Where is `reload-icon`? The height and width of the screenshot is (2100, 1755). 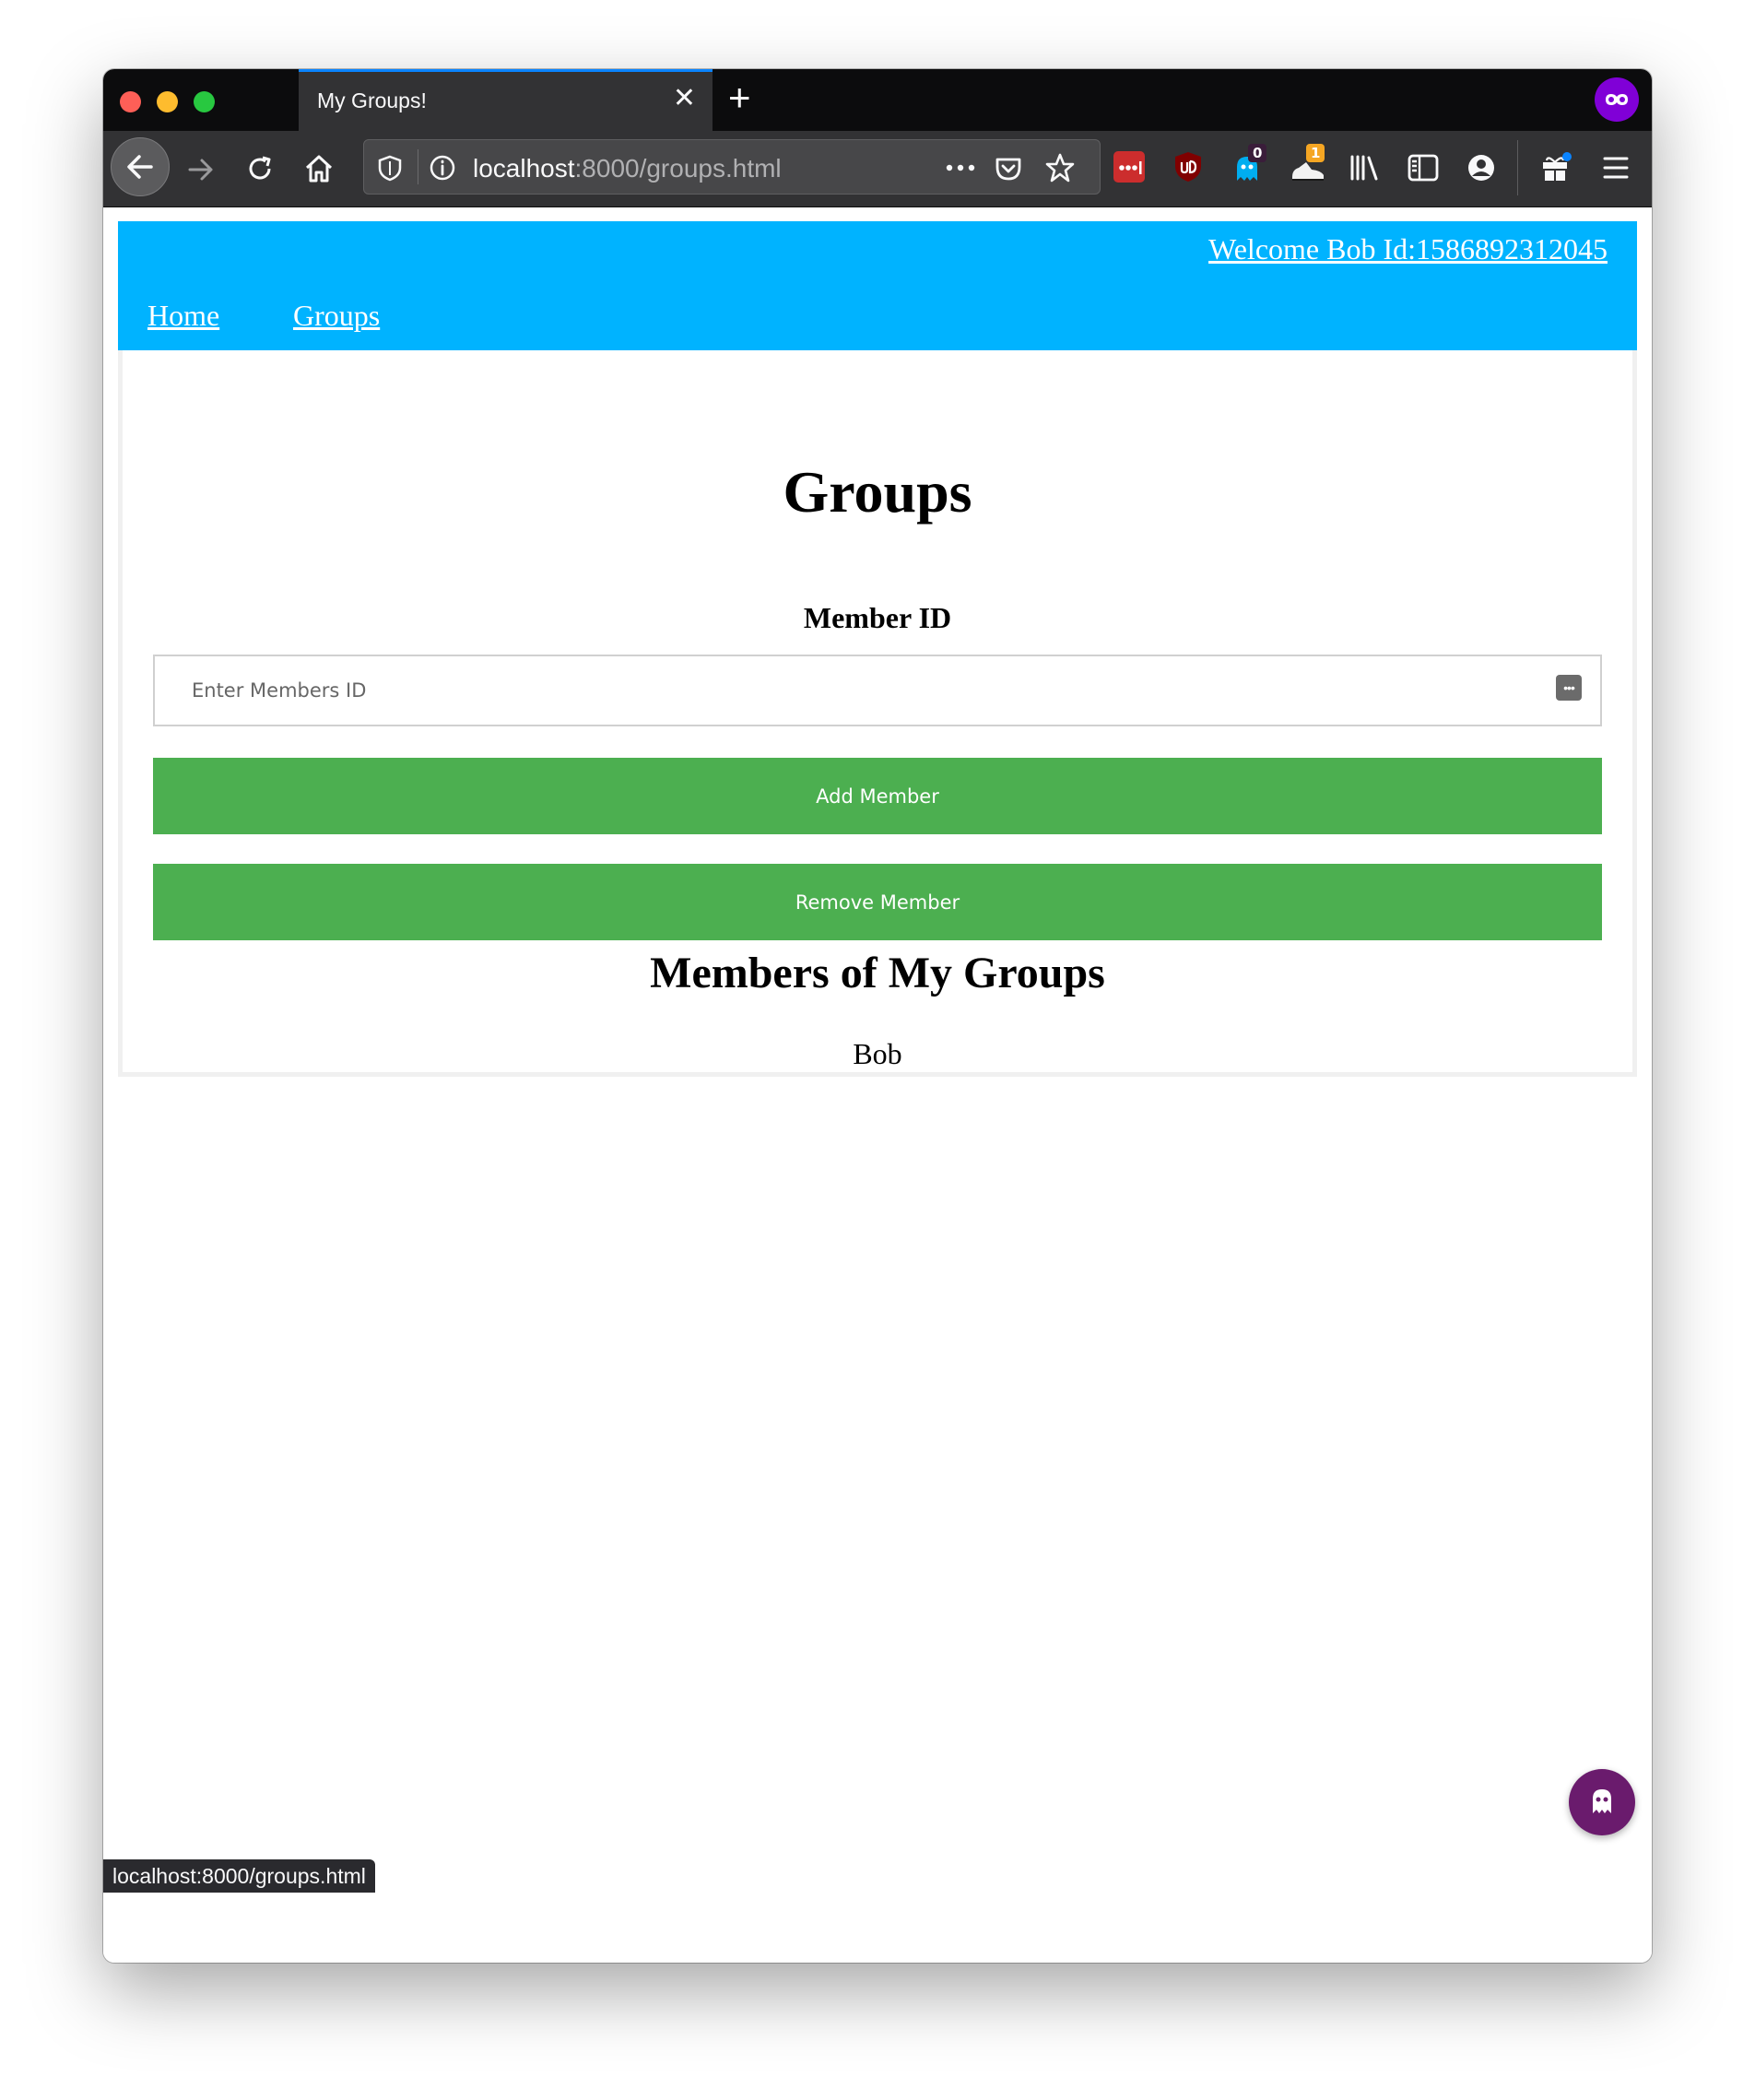
reload-icon is located at coordinates (260, 168).